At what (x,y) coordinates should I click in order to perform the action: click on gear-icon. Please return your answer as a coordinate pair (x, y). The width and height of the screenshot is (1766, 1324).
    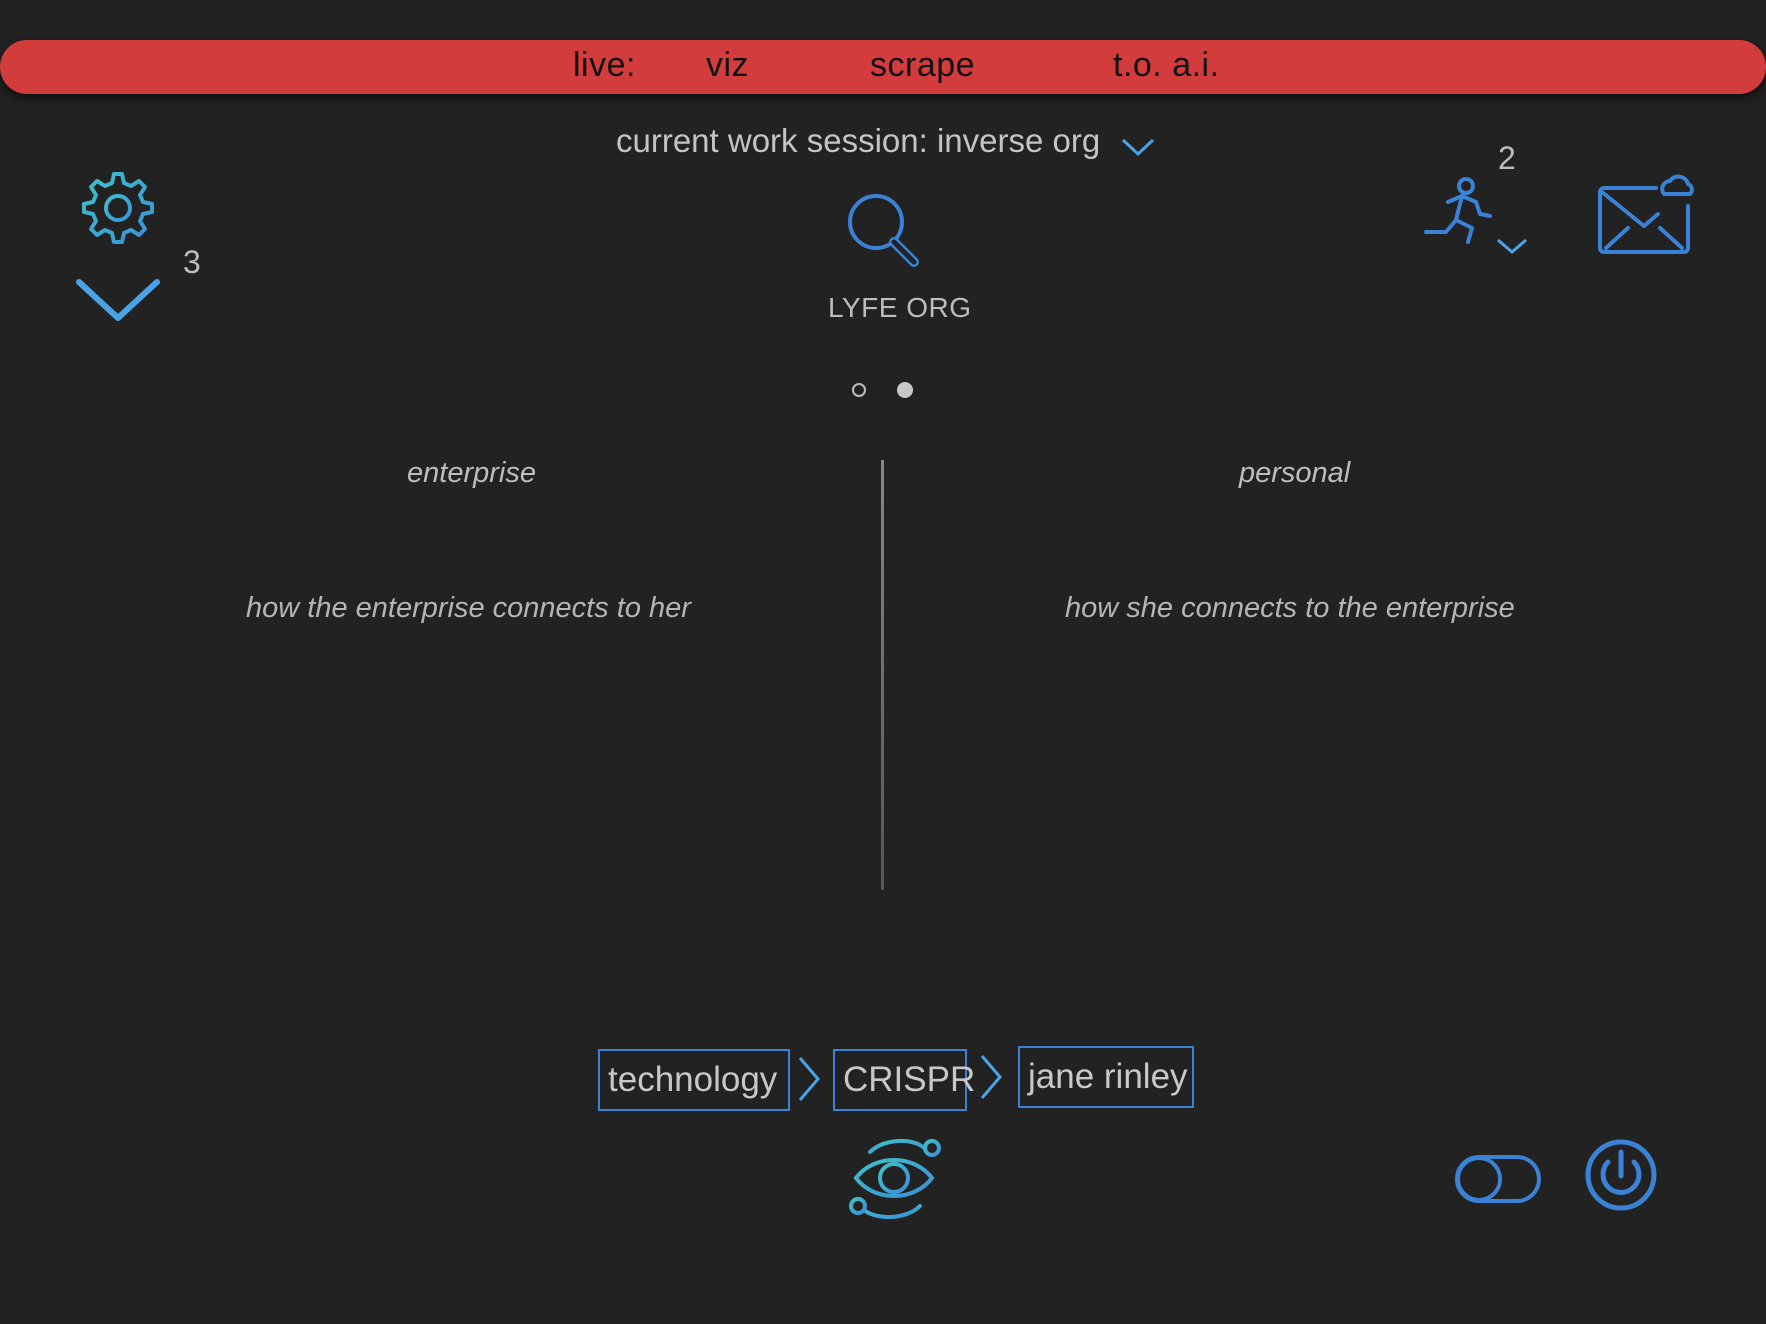
    Looking at the image, I should click on (118, 208).